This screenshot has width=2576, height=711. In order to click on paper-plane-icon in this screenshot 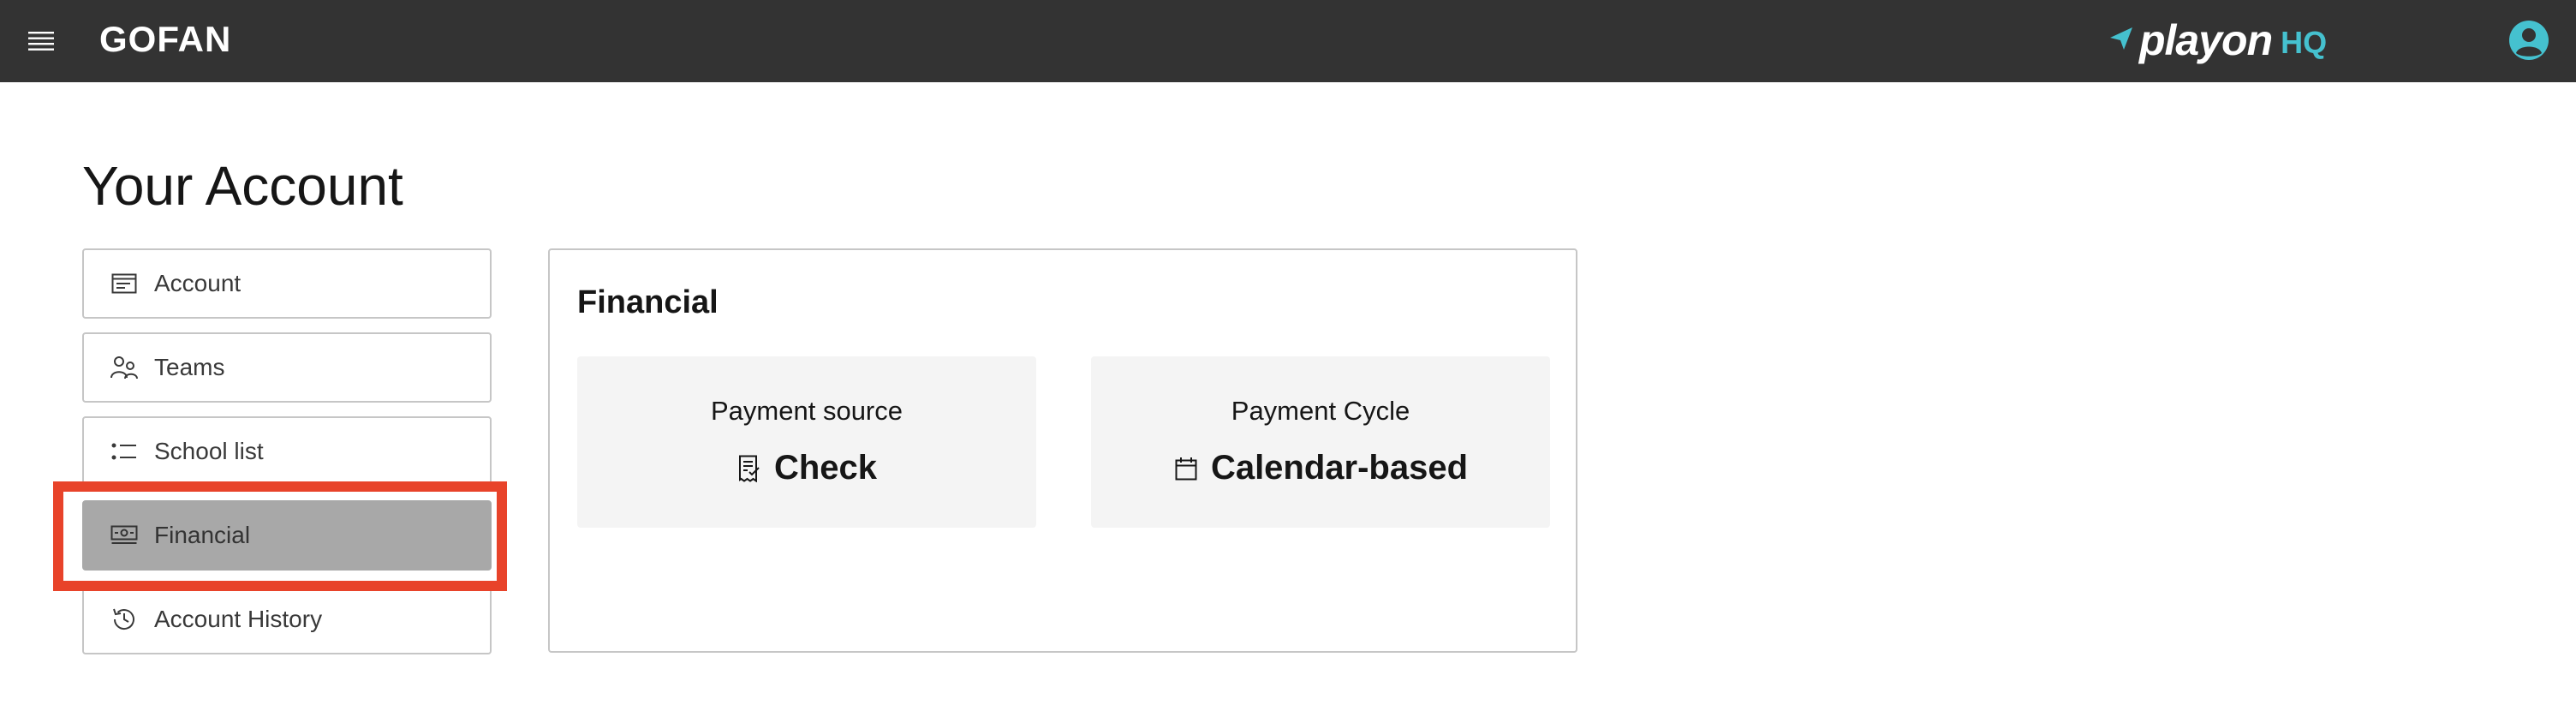, I will do `click(2121, 41)`.